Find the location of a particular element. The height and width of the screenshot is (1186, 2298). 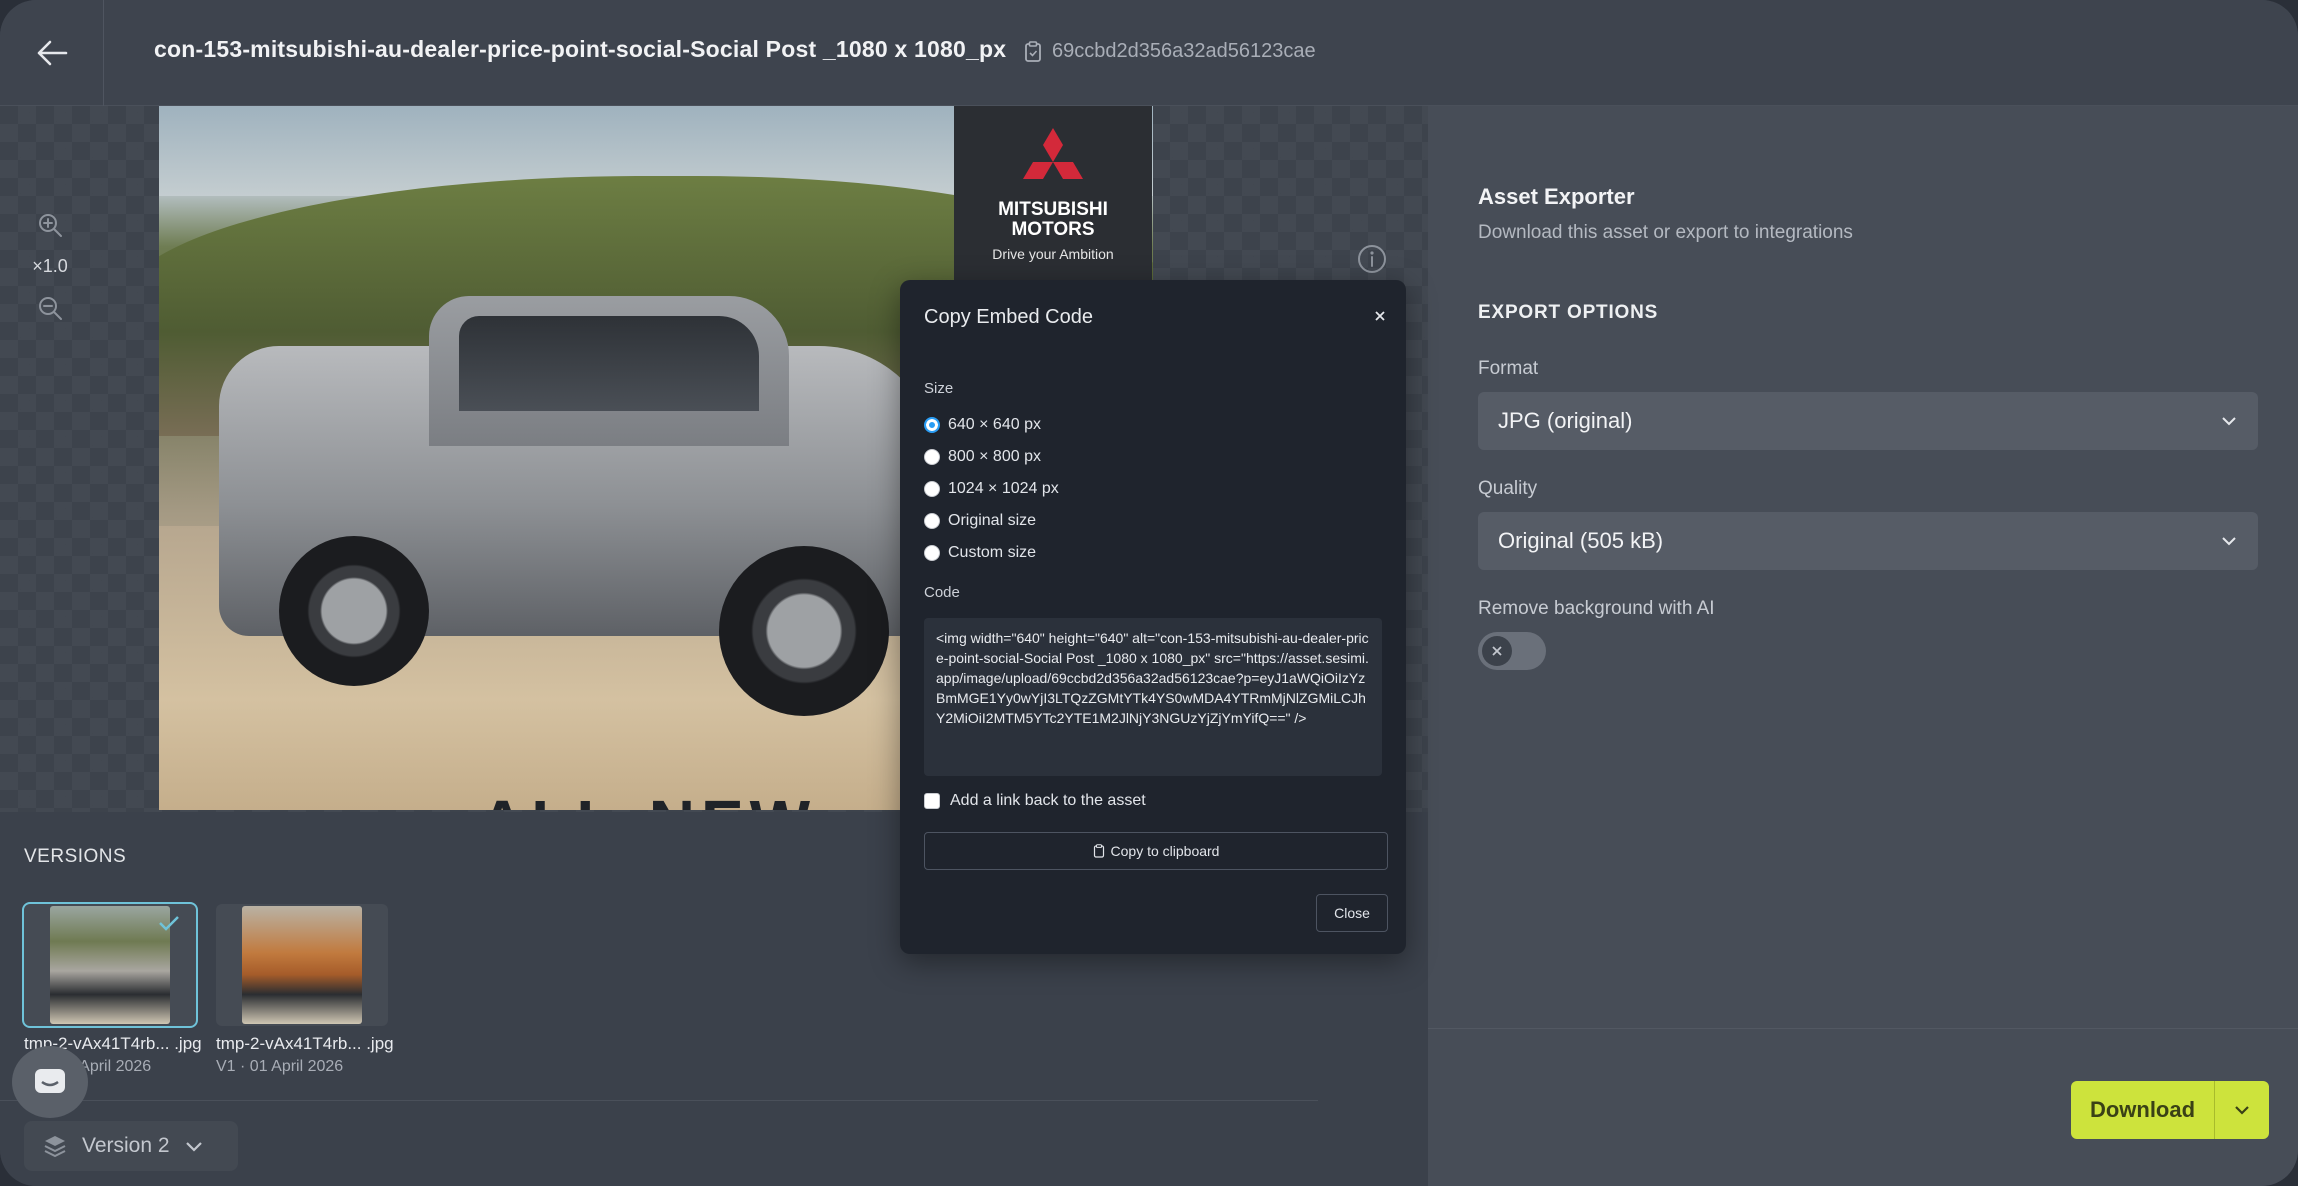

mitsubishi-logo-icon is located at coordinates (1053, 153).